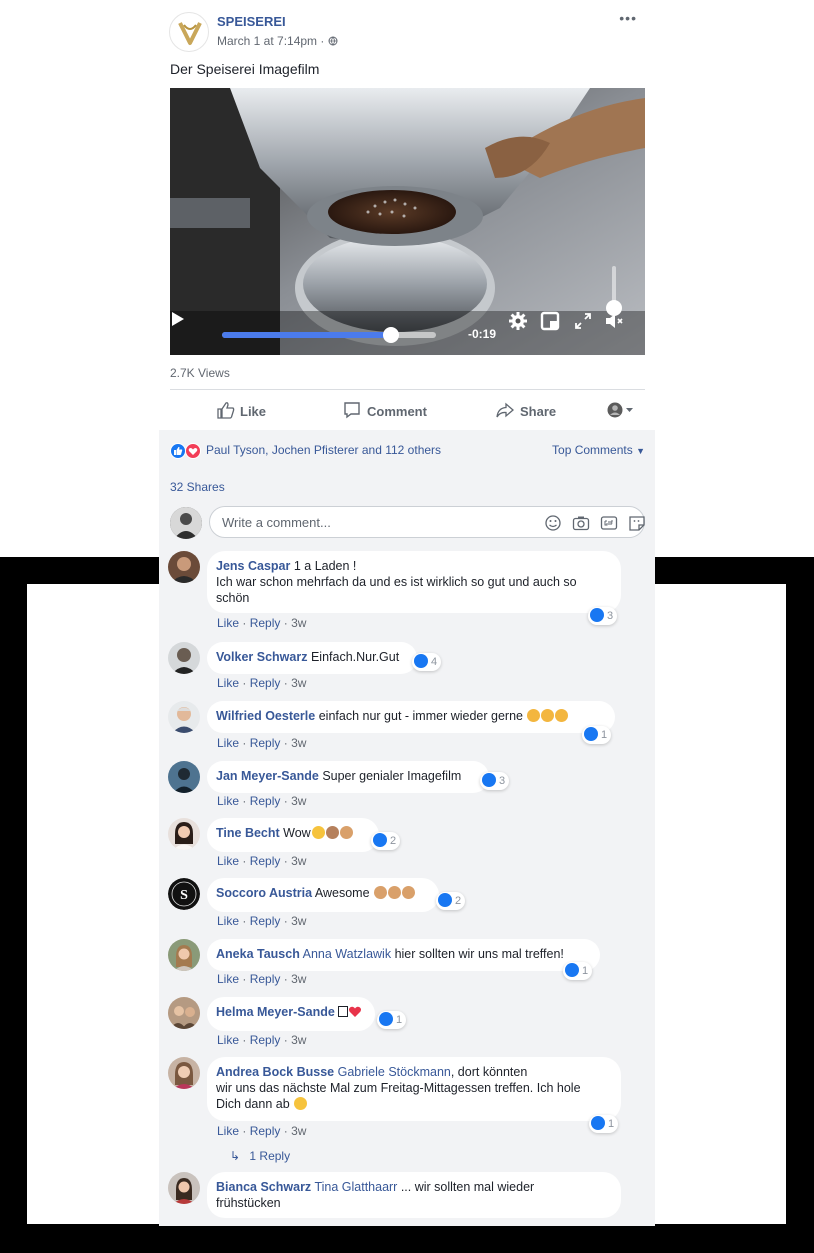 The width and height of the screenshot is (814, 1253). Describe the element at coordinates (518, 321) in the screenshot. I see `settings-icon` at that location.